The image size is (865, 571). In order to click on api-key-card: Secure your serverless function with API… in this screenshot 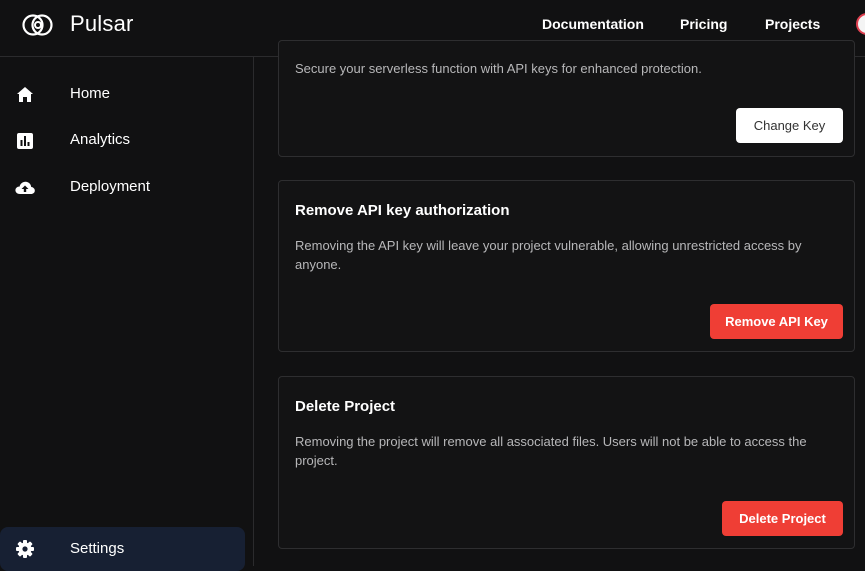, I will do `click(566, 98)`.